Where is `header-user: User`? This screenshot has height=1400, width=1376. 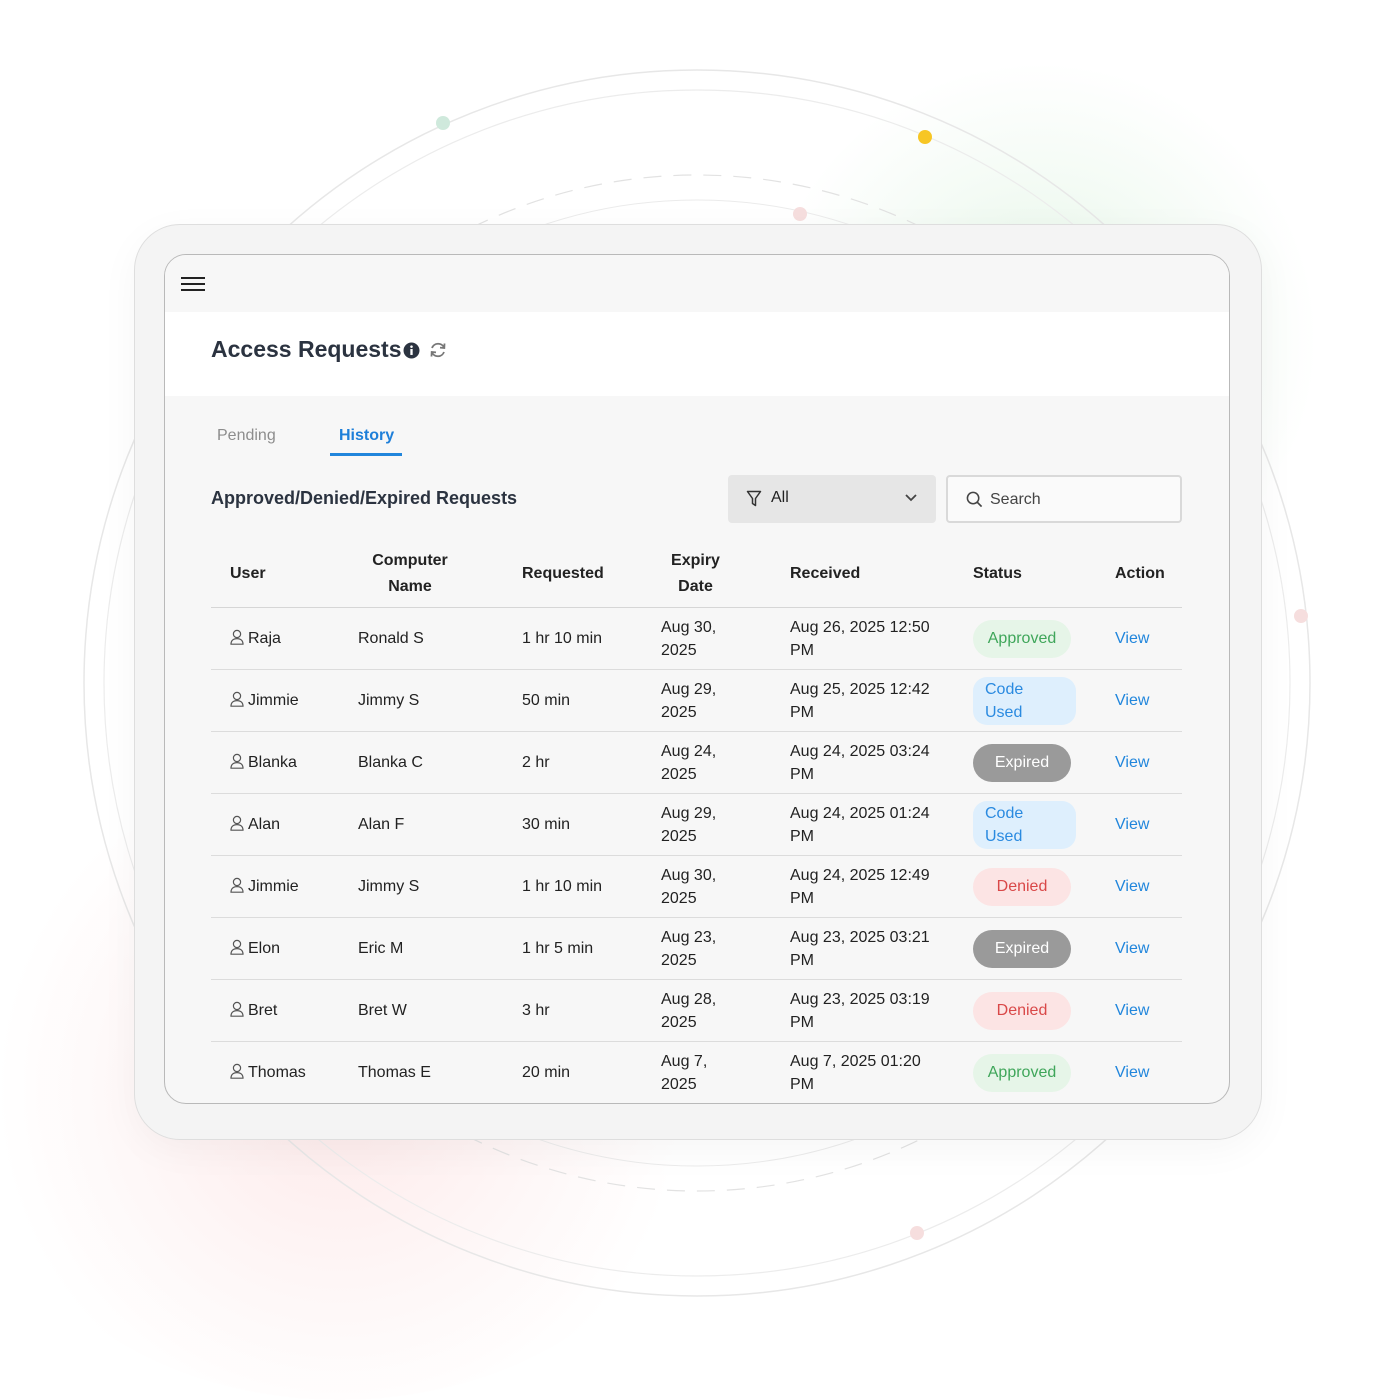 header-user: User is located at coordinates (284, 574).